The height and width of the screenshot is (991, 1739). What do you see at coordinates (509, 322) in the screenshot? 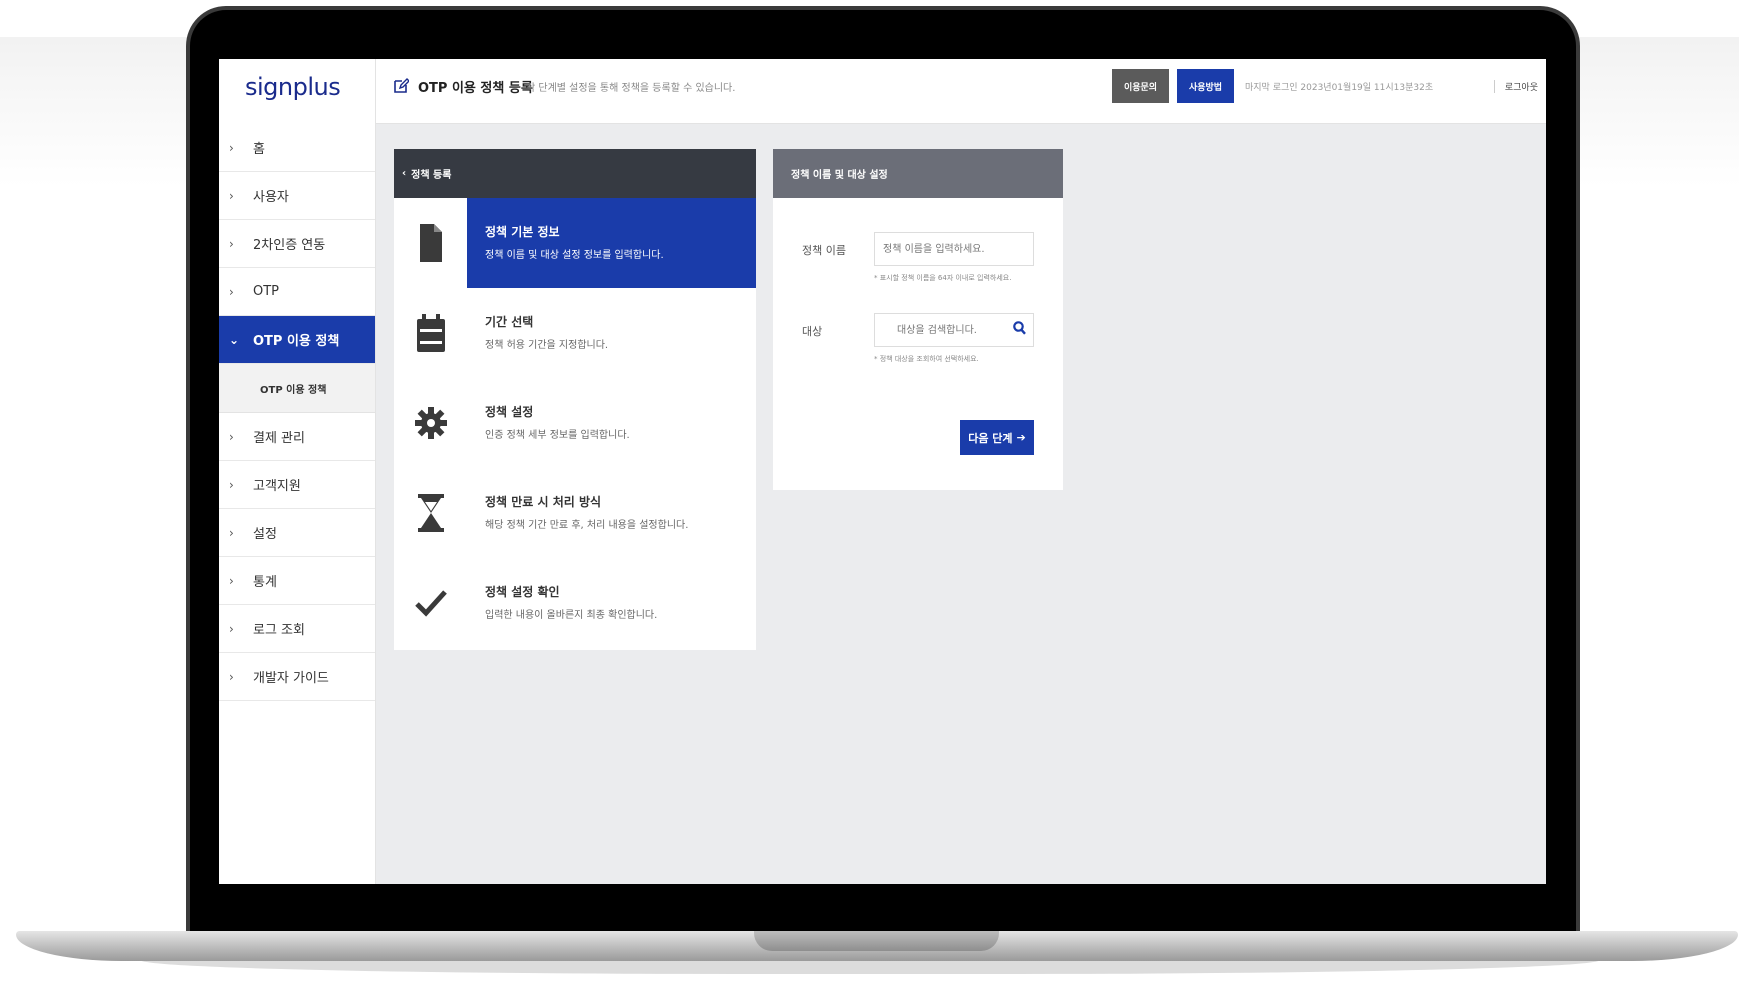
I see `step-title: 기간 선택` at bounding box center [509, 322].